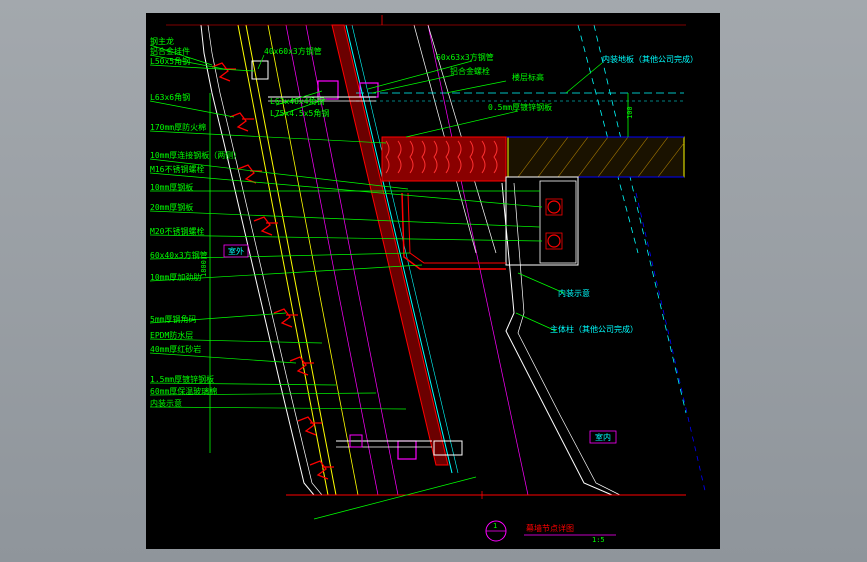 This screenshot has width=867, height=562. Describe the element at coordinates (293, 51) in the screenshot. I see `label-tube-40x60: 40x60x3方钢管` at that location.